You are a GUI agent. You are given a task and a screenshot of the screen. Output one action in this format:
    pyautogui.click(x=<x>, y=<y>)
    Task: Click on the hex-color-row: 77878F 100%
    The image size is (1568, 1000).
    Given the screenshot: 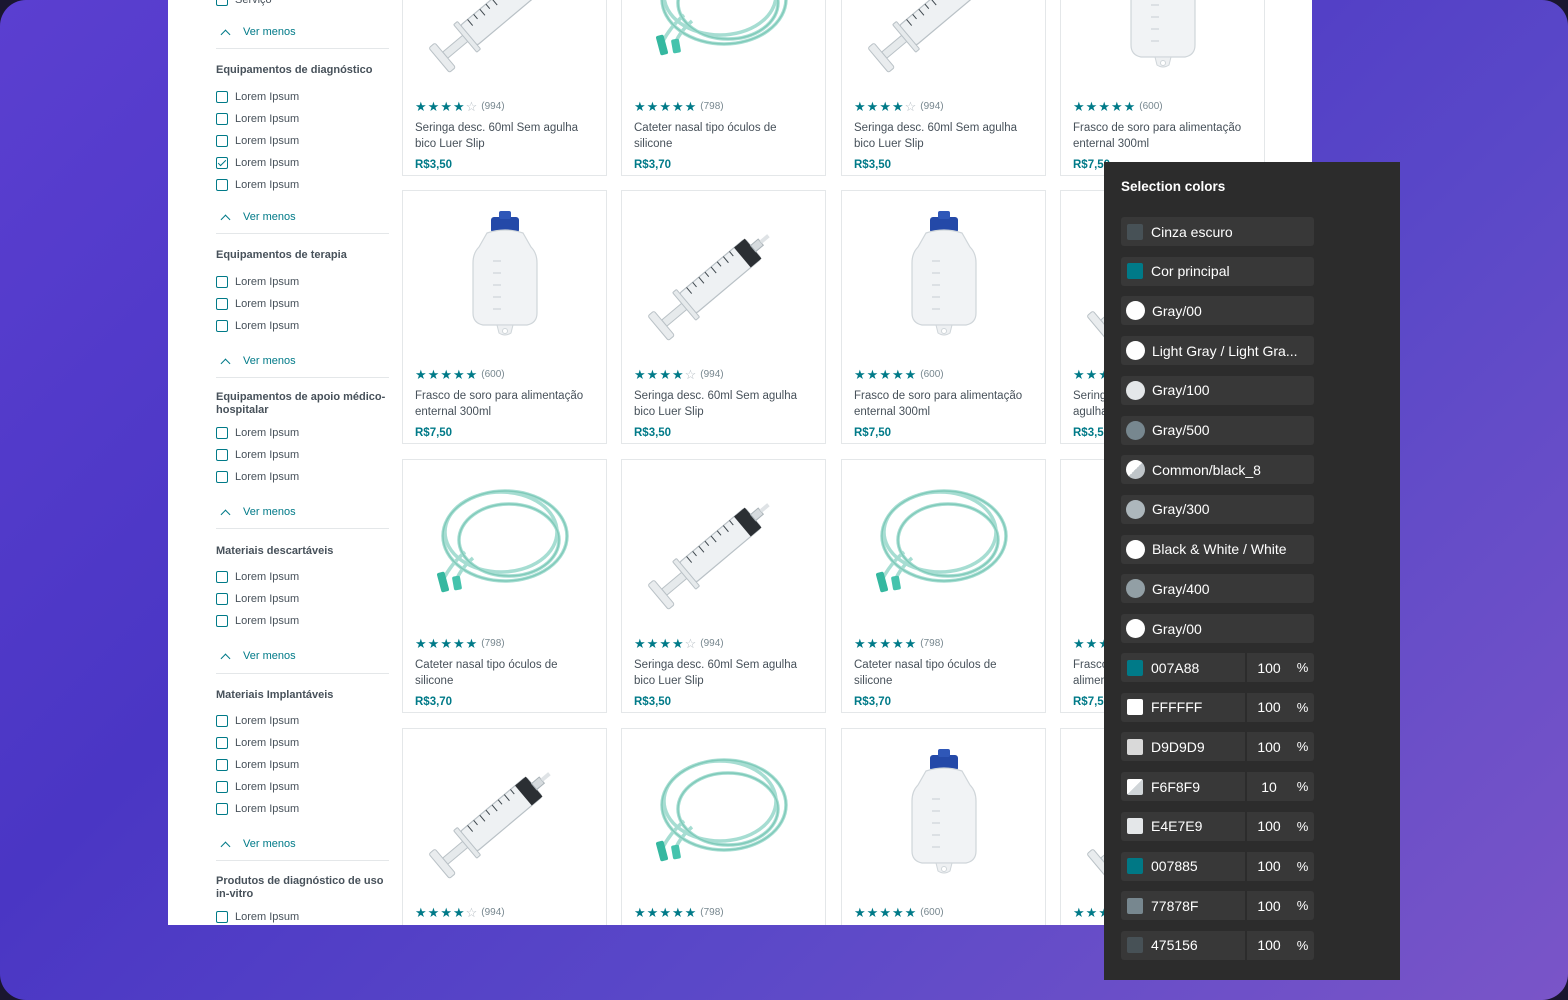 What is the action you would take?
    pyautogui.click(x=1217, y=906)
    